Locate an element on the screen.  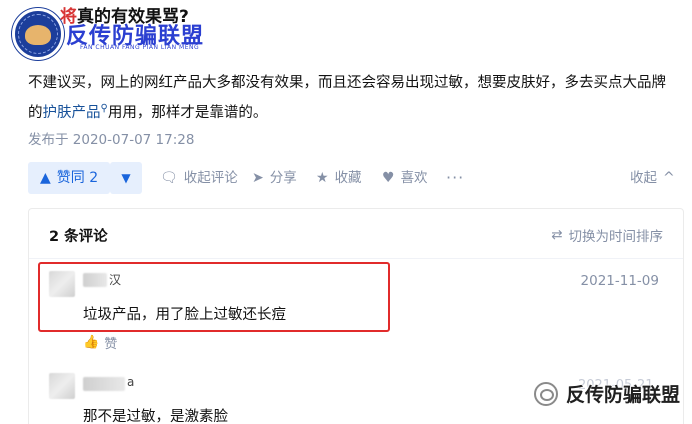
upvote-label: 赞同 2 is located at coordinates (77, 178).